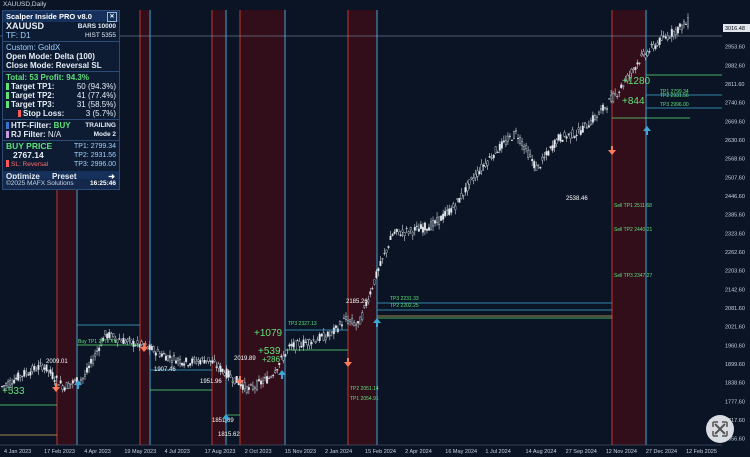 The image size is (750, 457). What do you see at coordinates (61, 35) in the screenshot?
I see `tf-row: TF: D1 HIST 5355` at bounding box center [61, 35].